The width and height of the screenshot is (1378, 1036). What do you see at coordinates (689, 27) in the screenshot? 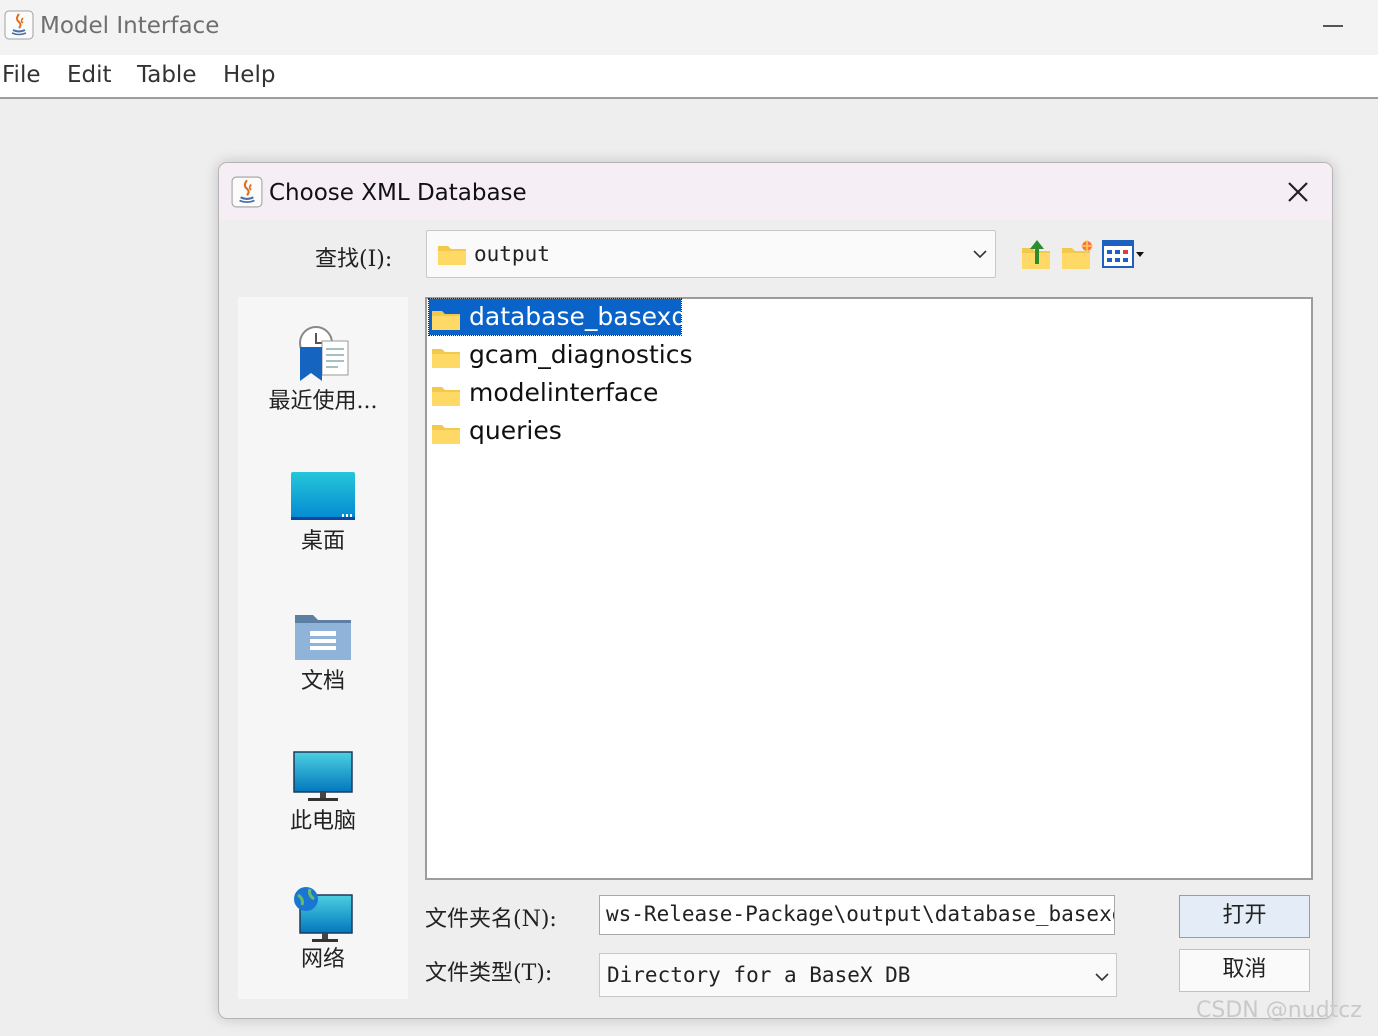
I see `app-titlebar: Model Interface` at bounding box center [689, 27].